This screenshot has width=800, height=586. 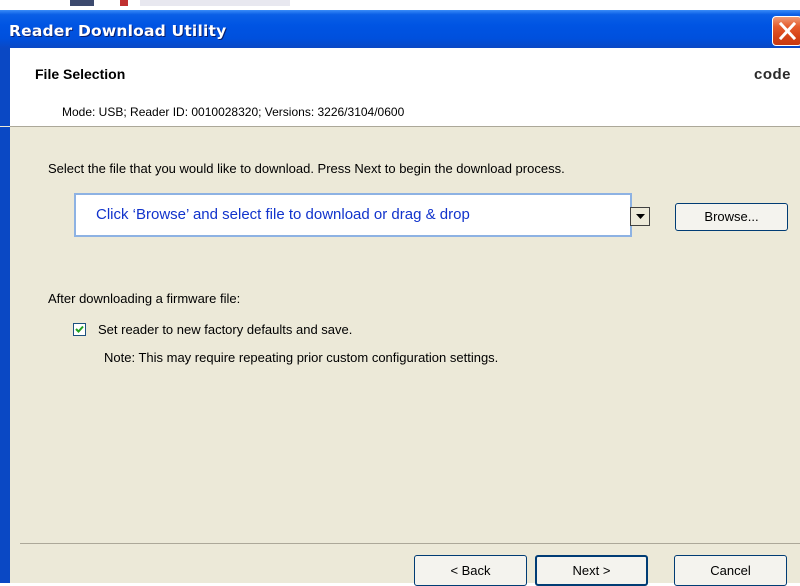 I want to click on cancel-button: Cancel, so click(x=730, y=570).